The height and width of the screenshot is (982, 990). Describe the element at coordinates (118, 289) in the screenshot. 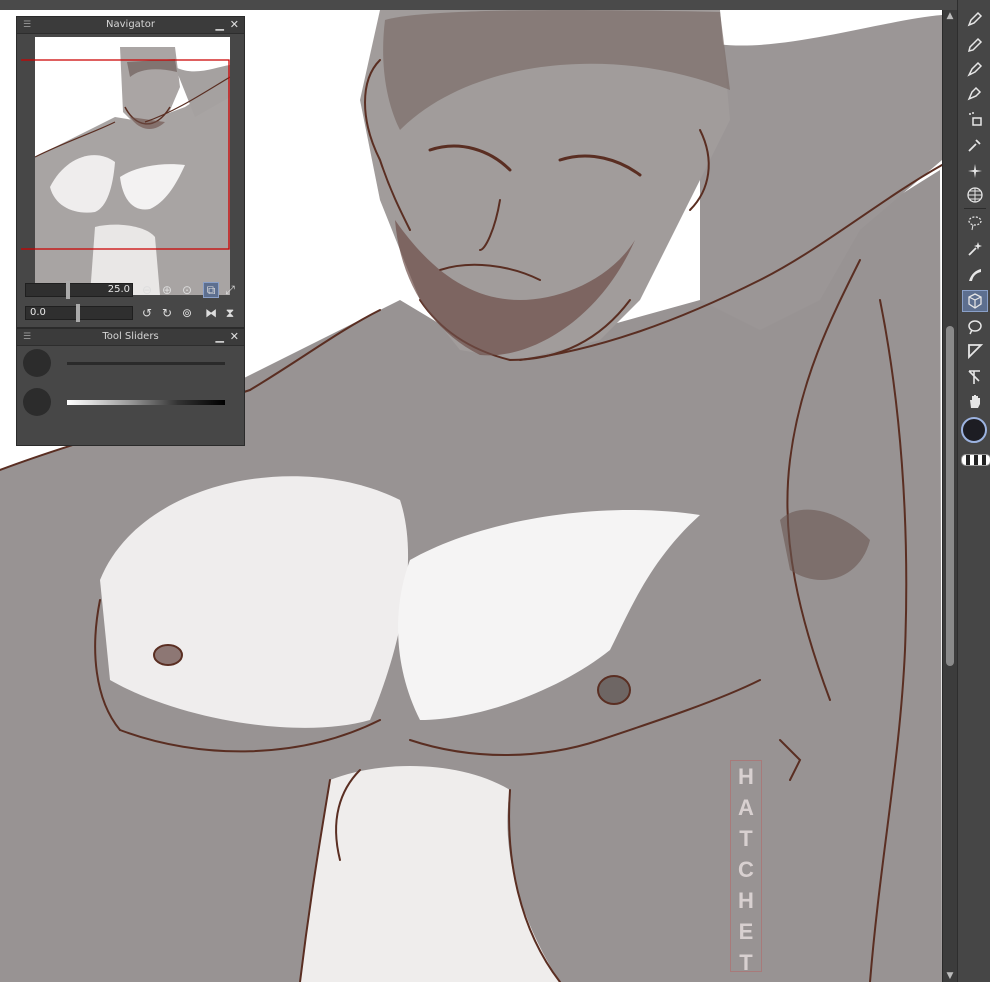

I see `zoom-value: 25.0` at that location.